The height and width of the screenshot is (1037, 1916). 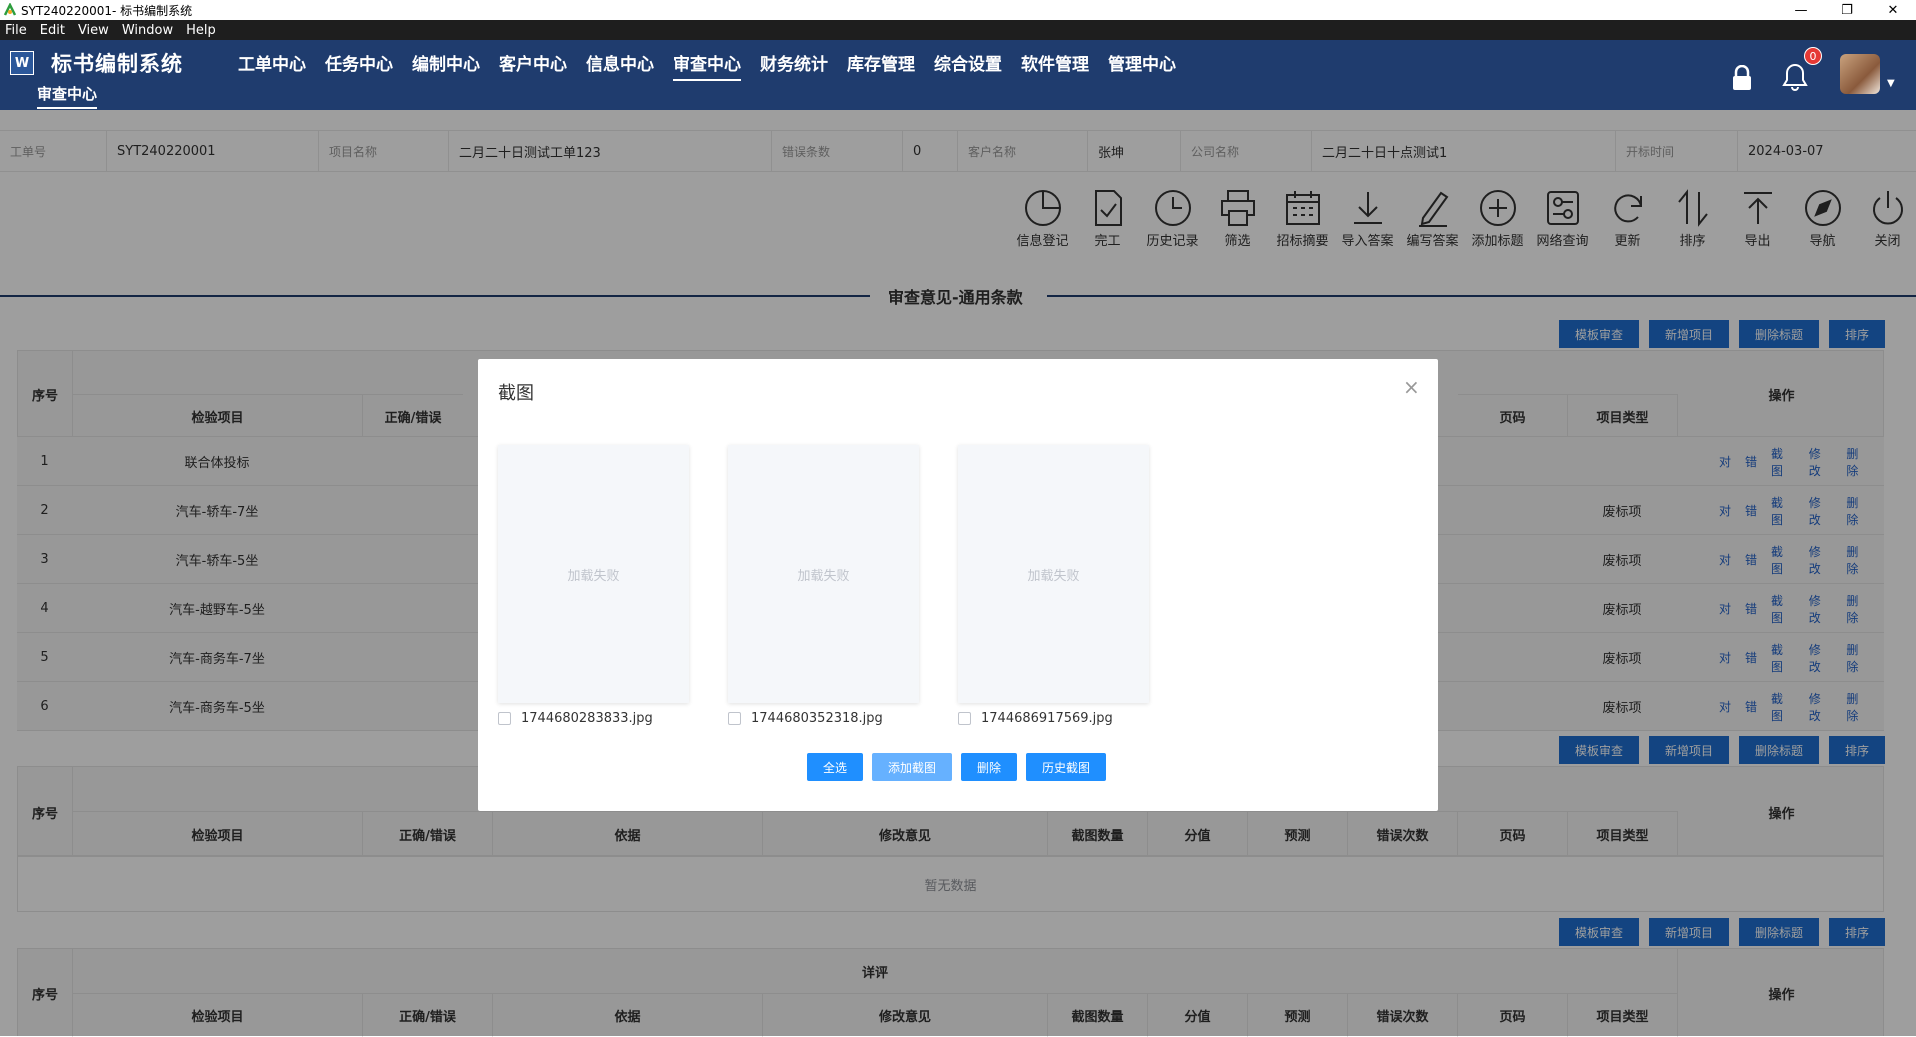 I want to click on nav-customer-center: 客户中心, so click(x=533, y=65).